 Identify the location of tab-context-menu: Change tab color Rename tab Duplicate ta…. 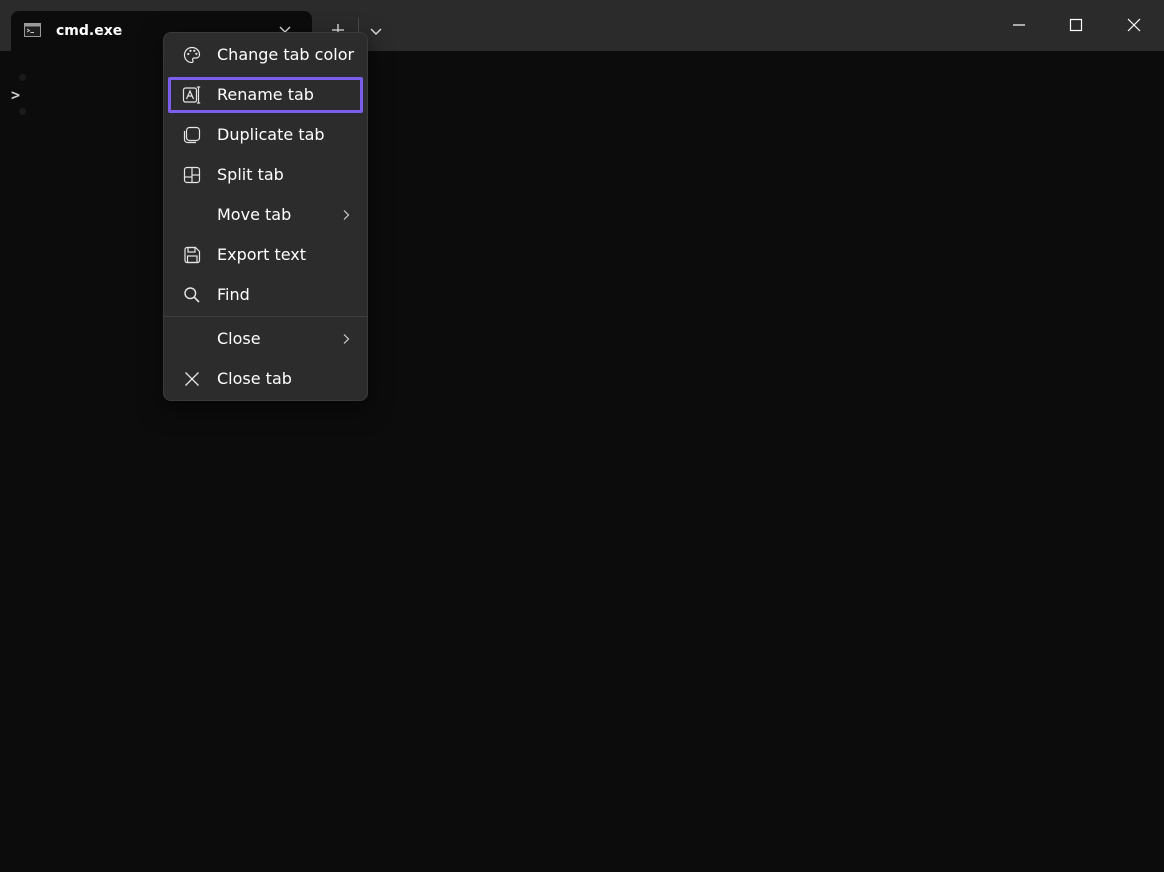
(265, 216).